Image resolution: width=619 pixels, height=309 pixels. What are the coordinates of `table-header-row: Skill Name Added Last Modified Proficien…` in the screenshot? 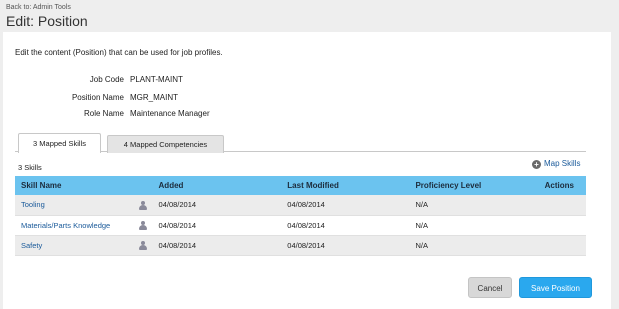 It's located at (300, 185).